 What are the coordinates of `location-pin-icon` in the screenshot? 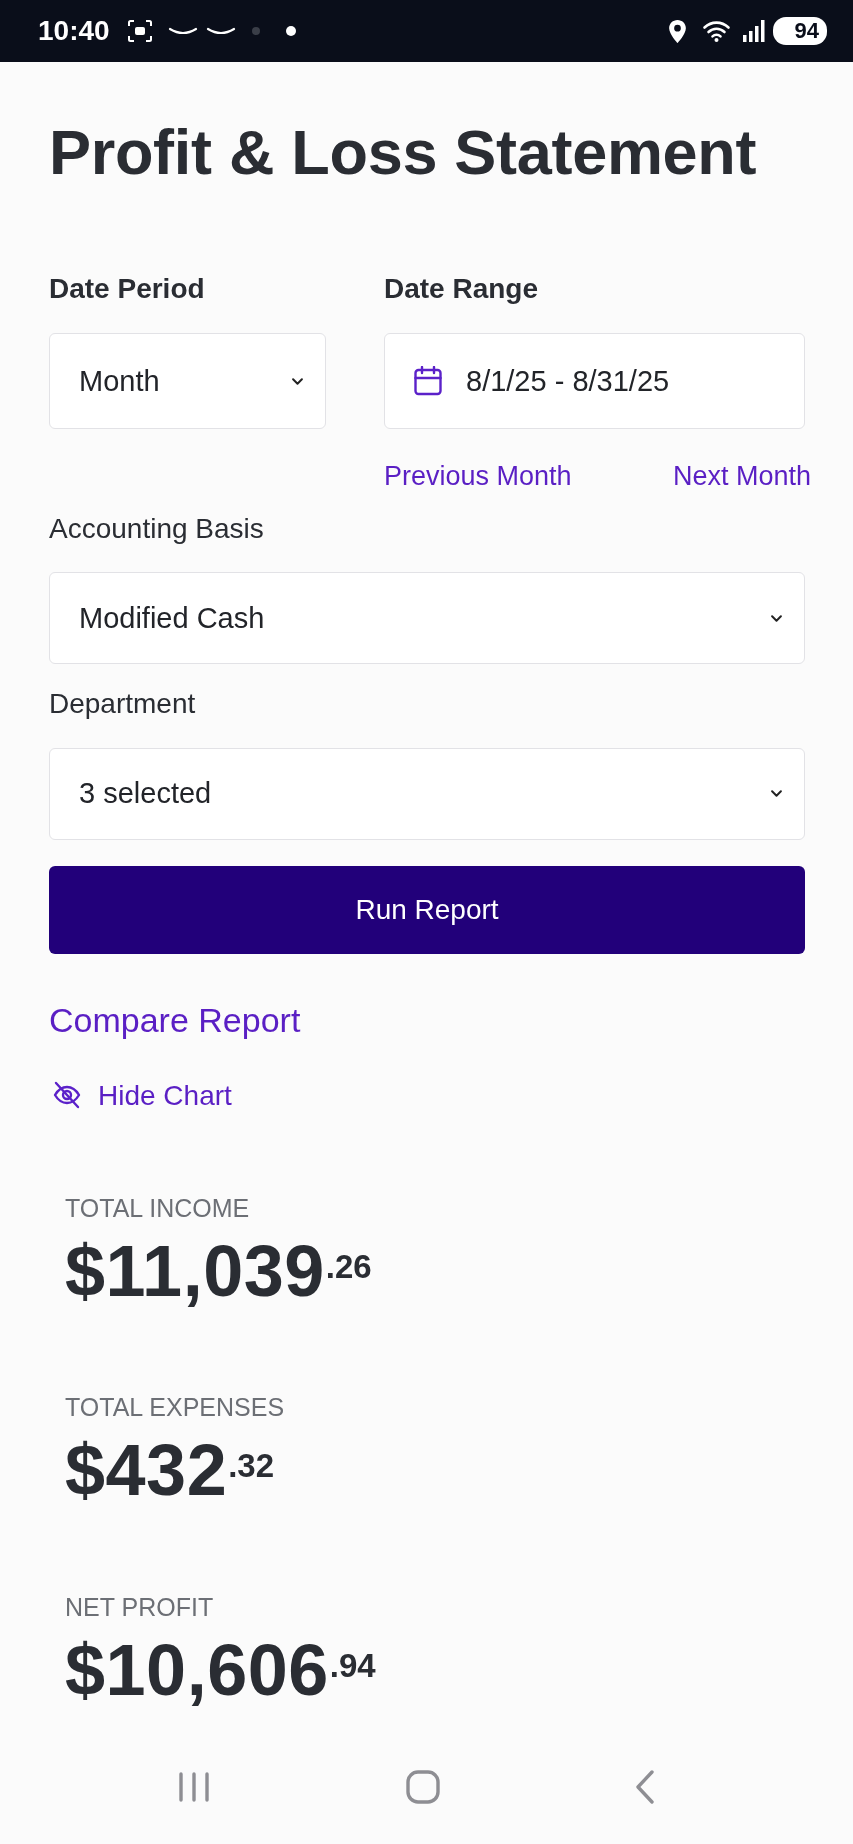 It's located at (677, 31).